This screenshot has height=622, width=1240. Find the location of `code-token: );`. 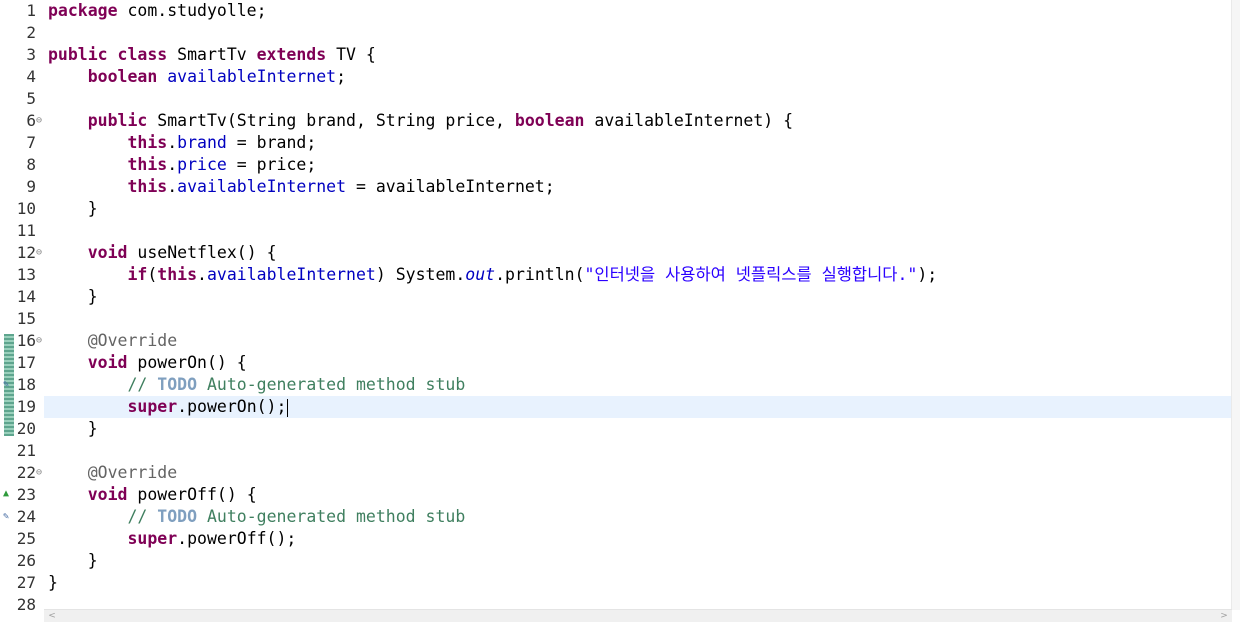

code-token: ); is located at coordinates (927, 274).